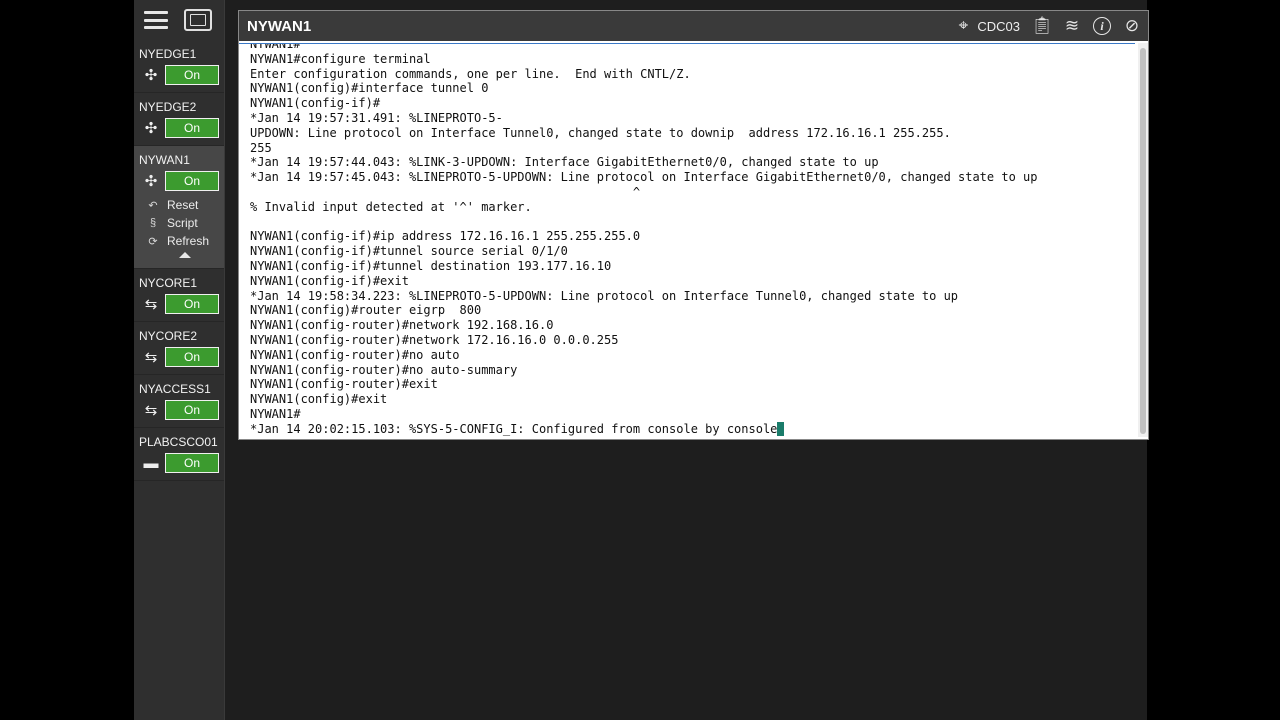 Image resolution: width=1280 pixels, height=720 pixels. I want to click on clipboard-icon: 📋︎, so click(1042, 26).